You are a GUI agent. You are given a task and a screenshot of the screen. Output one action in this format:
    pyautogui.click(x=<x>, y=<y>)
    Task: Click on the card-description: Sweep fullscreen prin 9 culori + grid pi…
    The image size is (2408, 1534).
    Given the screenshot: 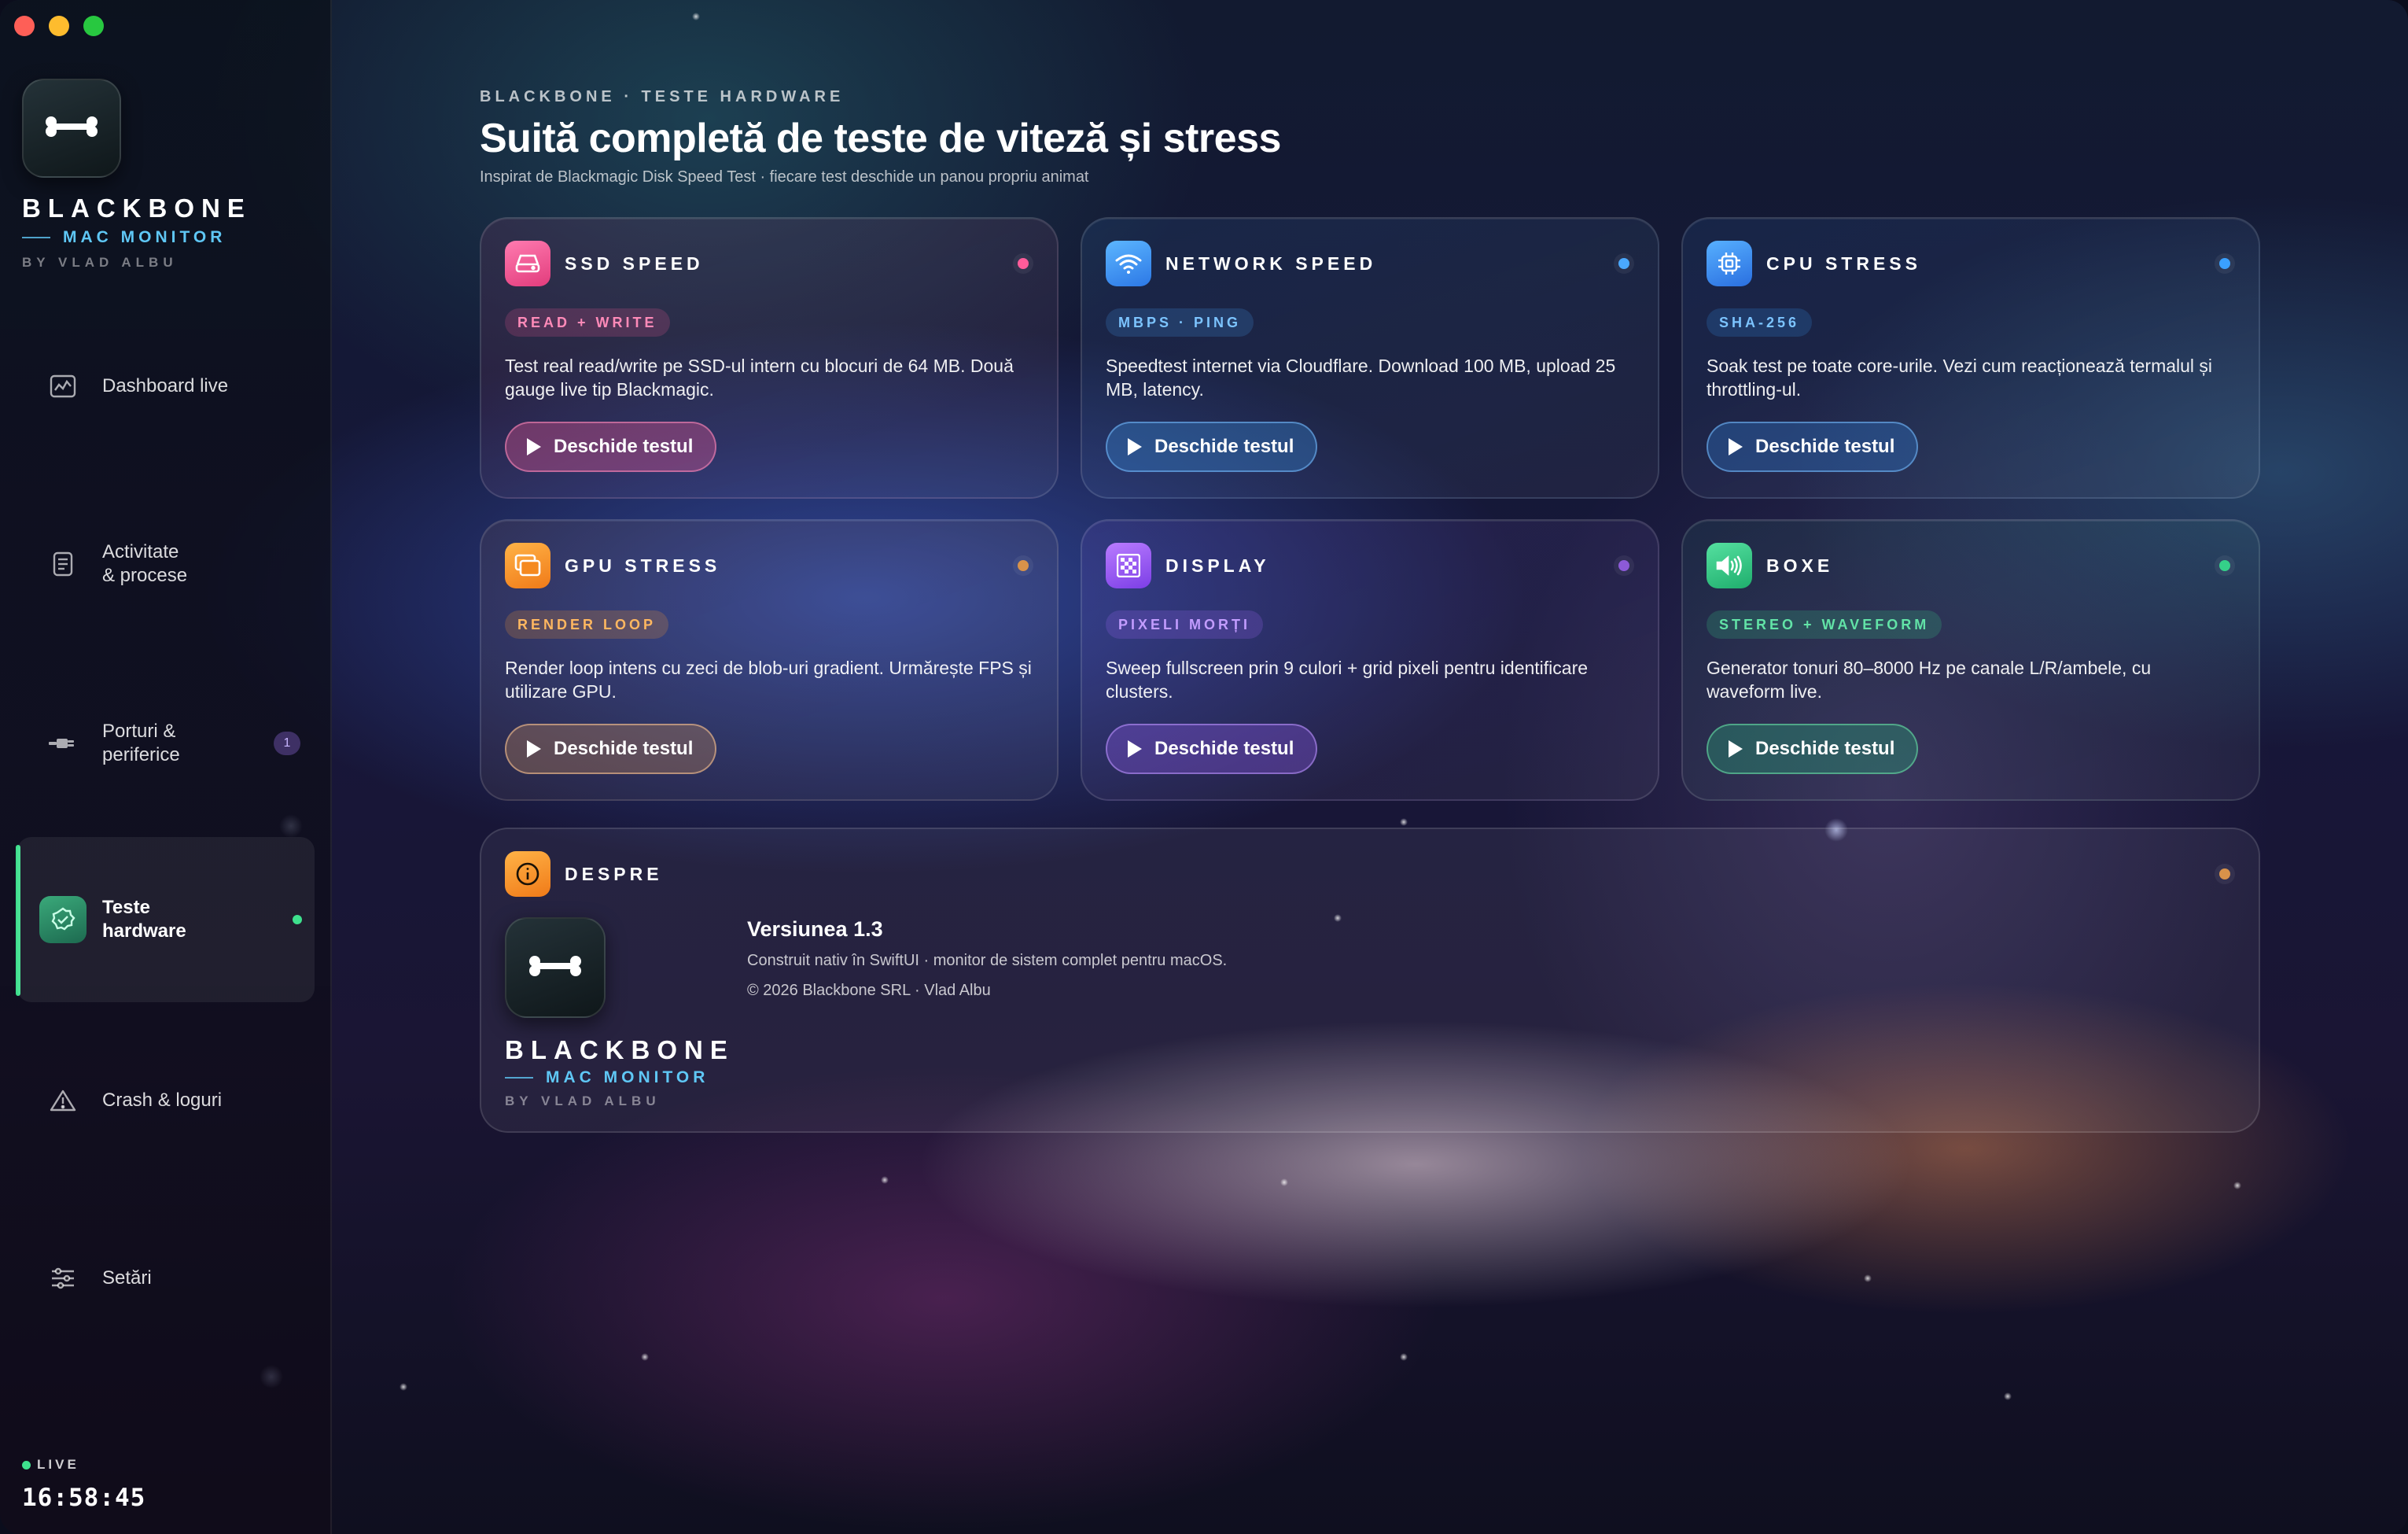 What is the action you would take?
    pyautogui.click(x=1347, y=680)
    